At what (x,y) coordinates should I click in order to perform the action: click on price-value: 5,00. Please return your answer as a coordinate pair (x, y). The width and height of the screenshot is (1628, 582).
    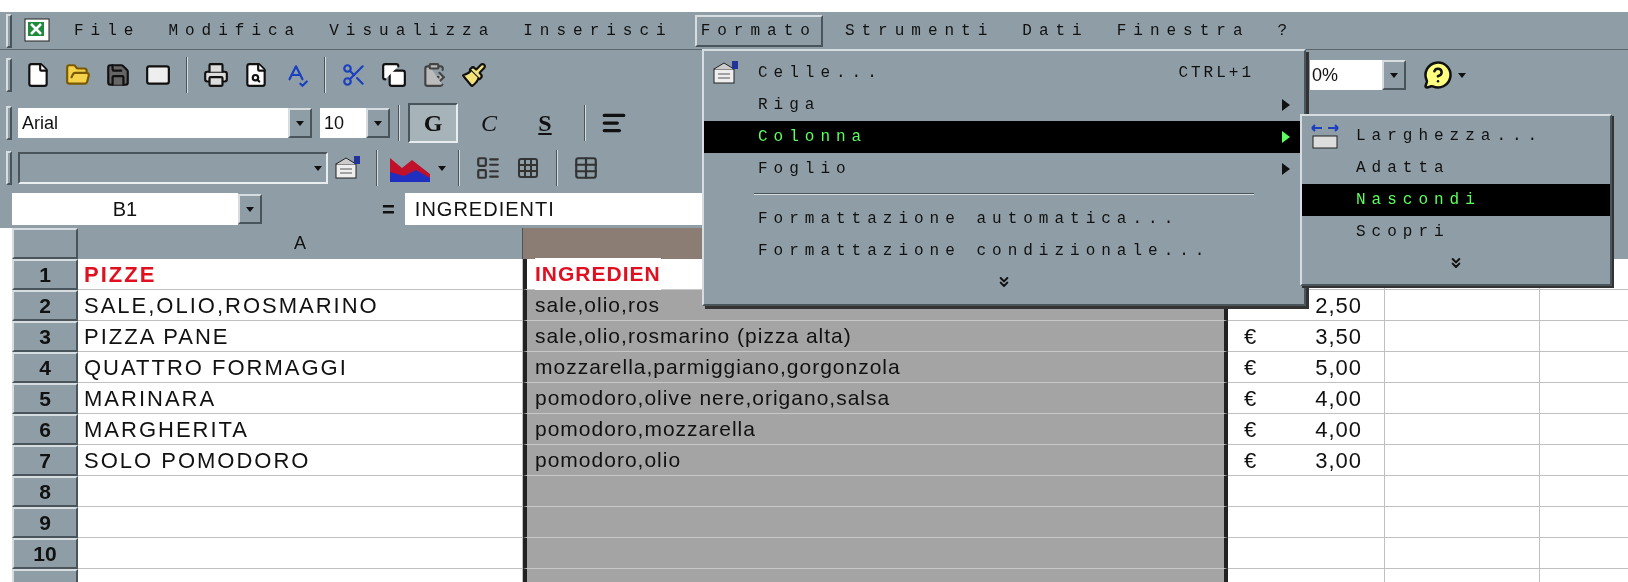
    Looking at the image, I should click on (1339, 367).